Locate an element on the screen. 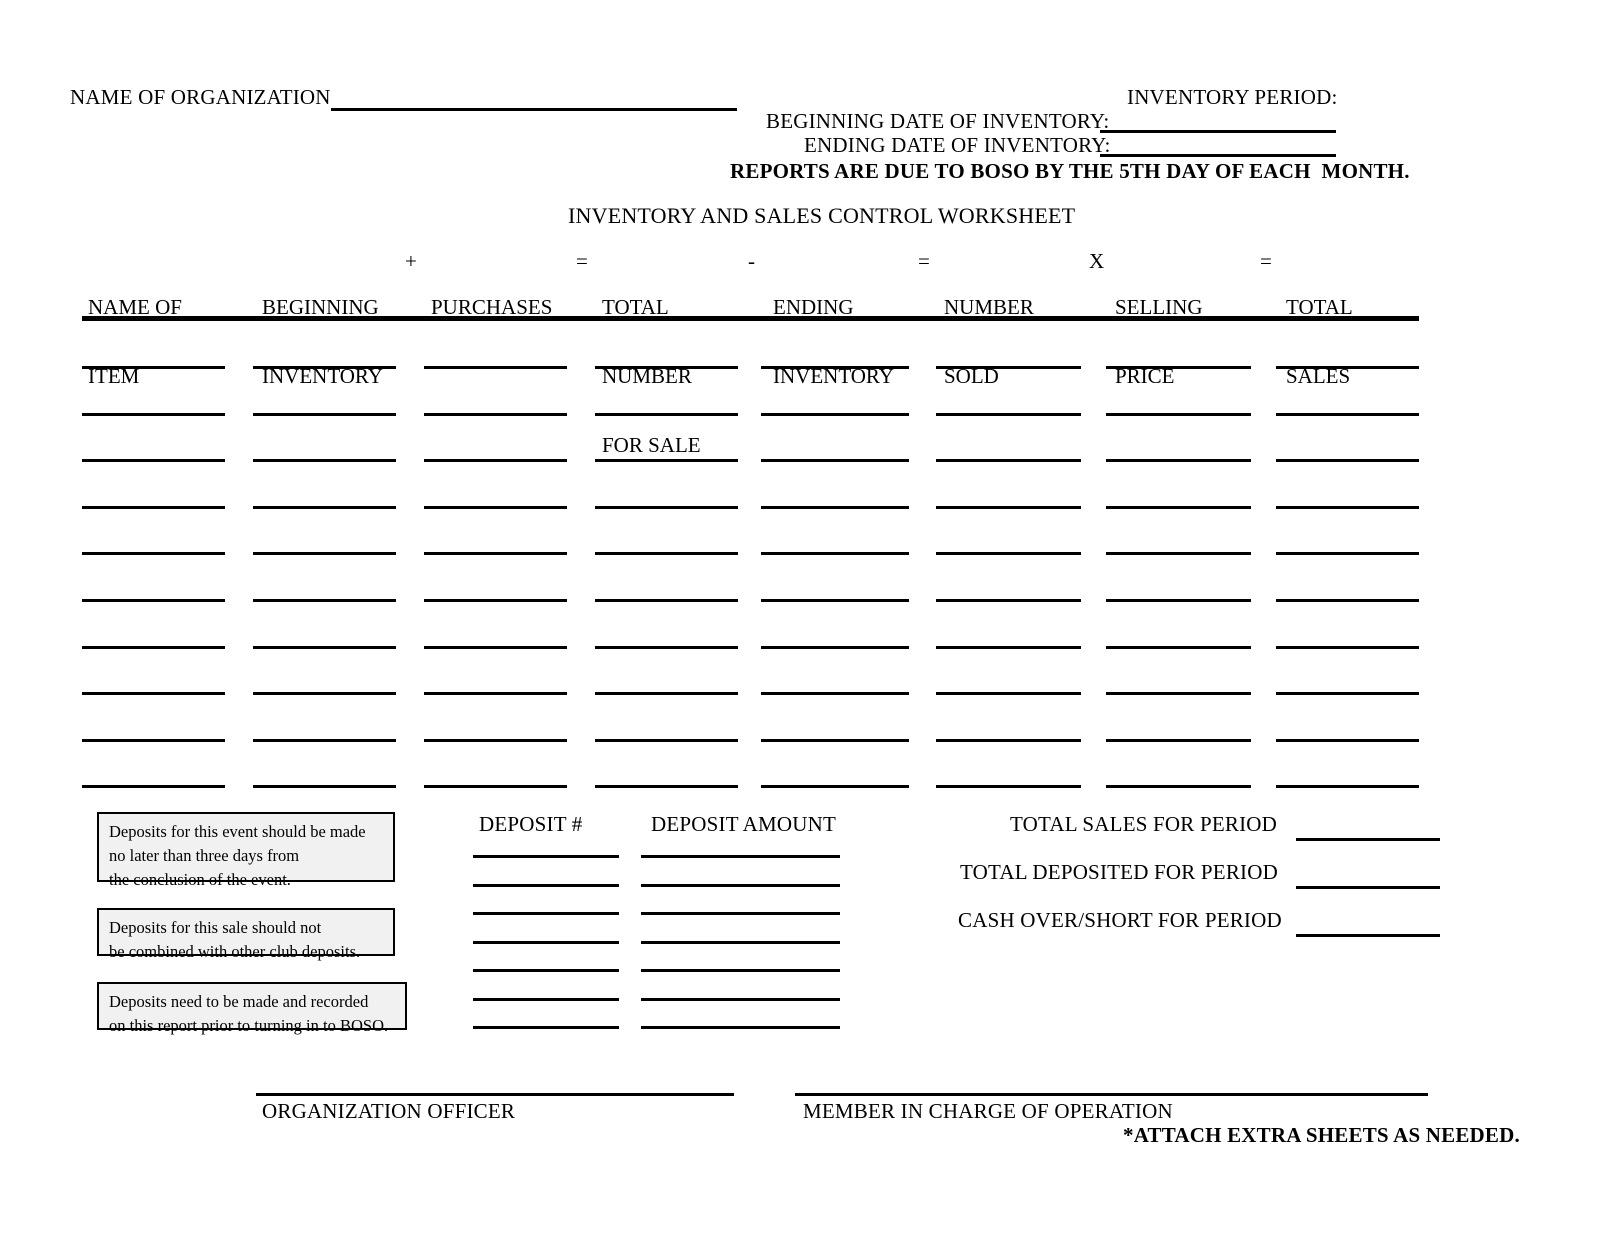 The height and width of the screenshot is (1236, 1600). total-sales-input-line is located at coordinates (1368, 839).